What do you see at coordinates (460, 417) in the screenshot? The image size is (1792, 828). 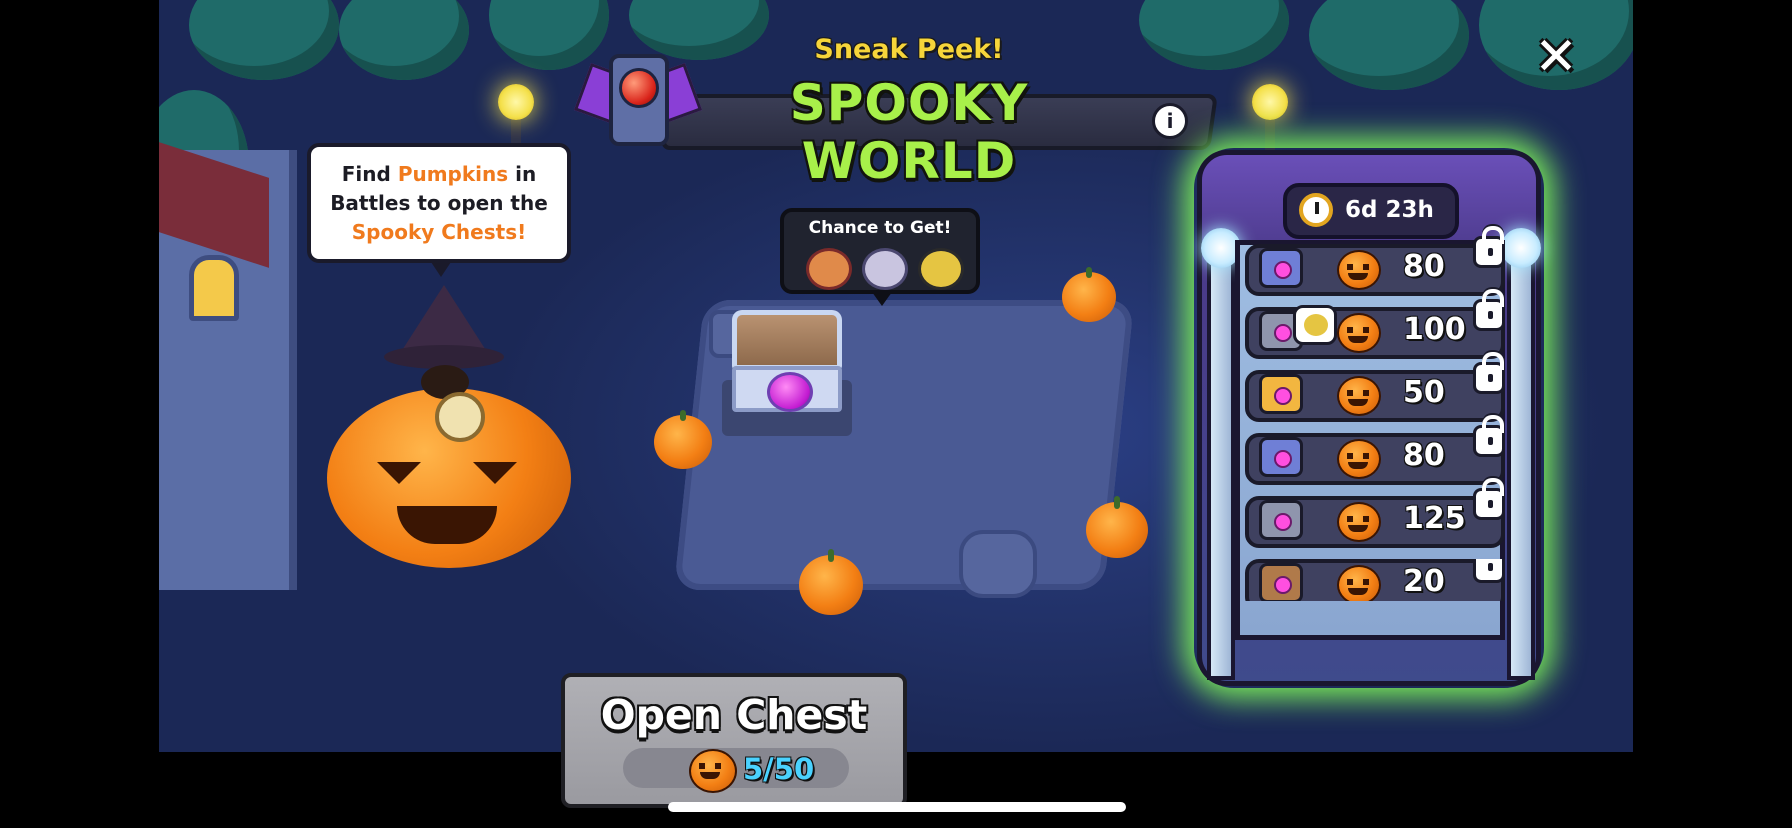 I see `banjo-icon` at bounding box center [460, 417].